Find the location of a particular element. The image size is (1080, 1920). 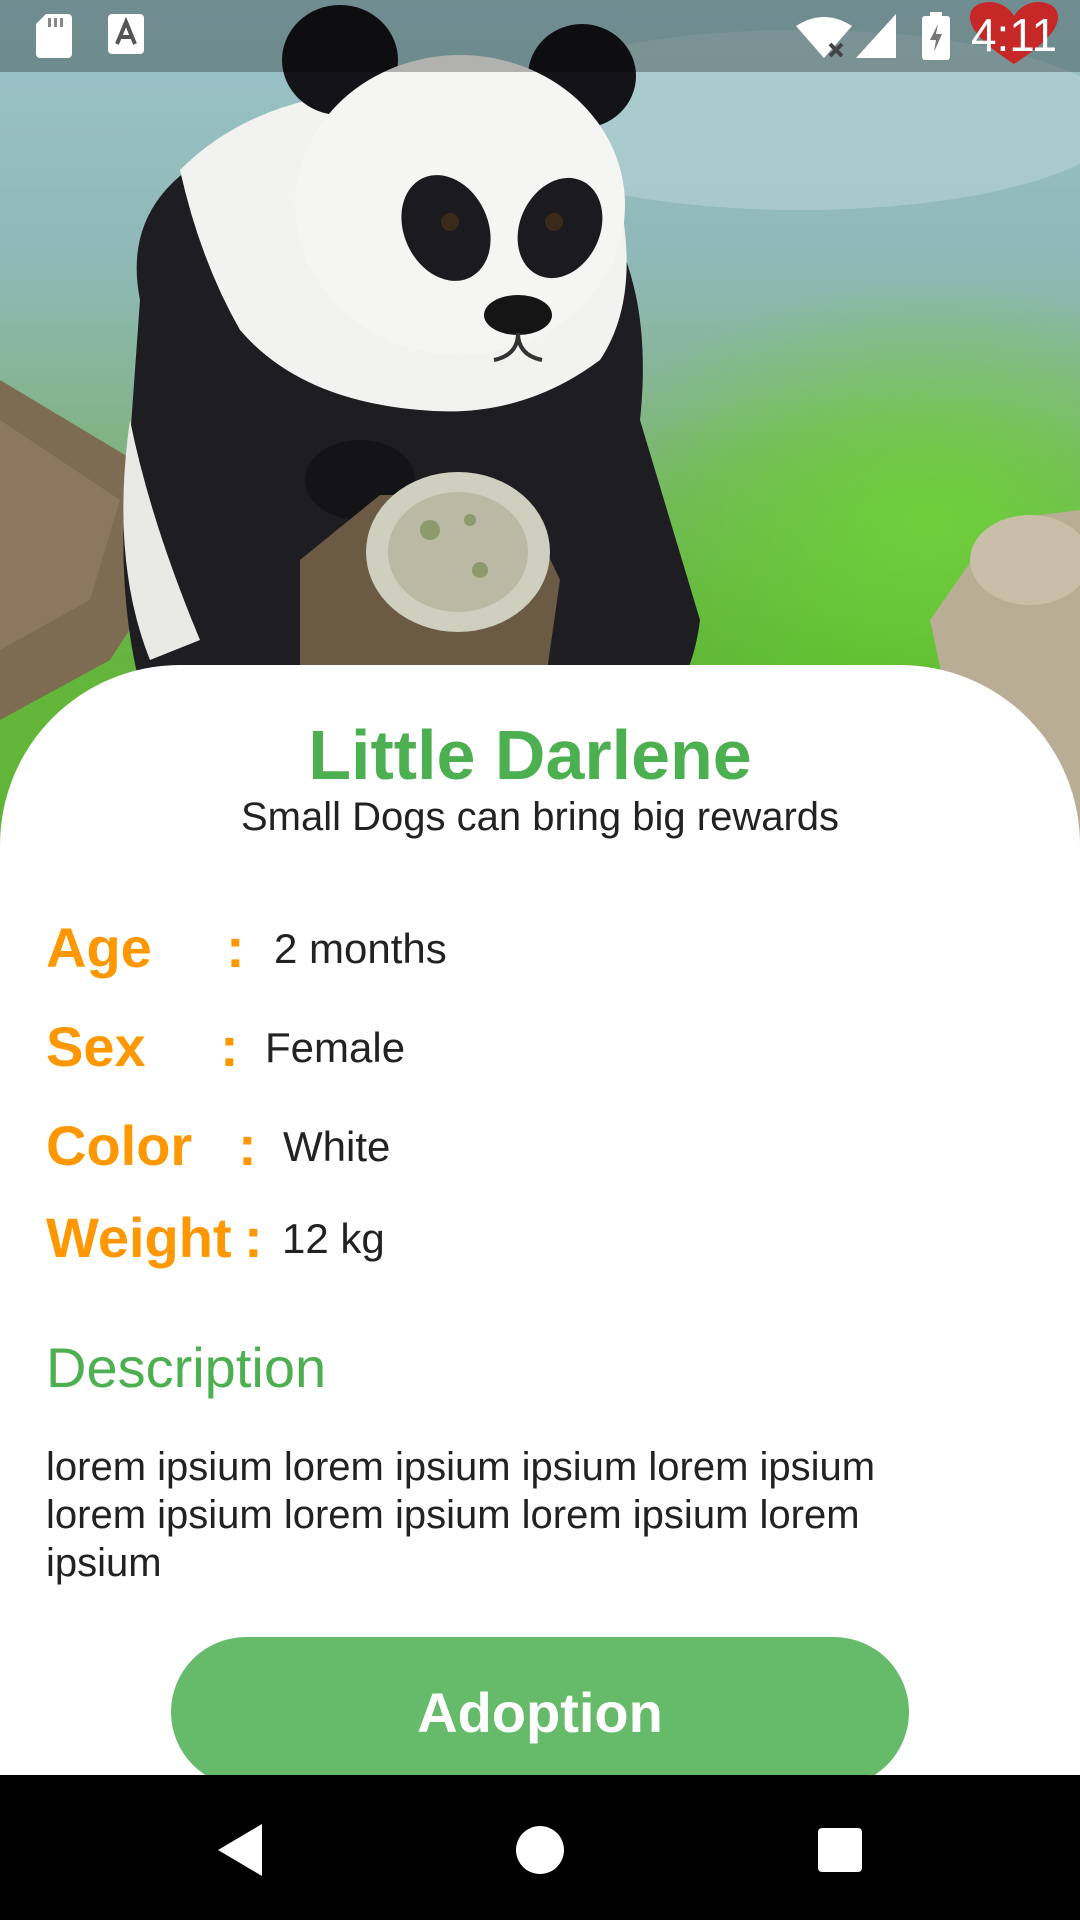

attribute-label: Weight is located at coordinates (139, 1237).